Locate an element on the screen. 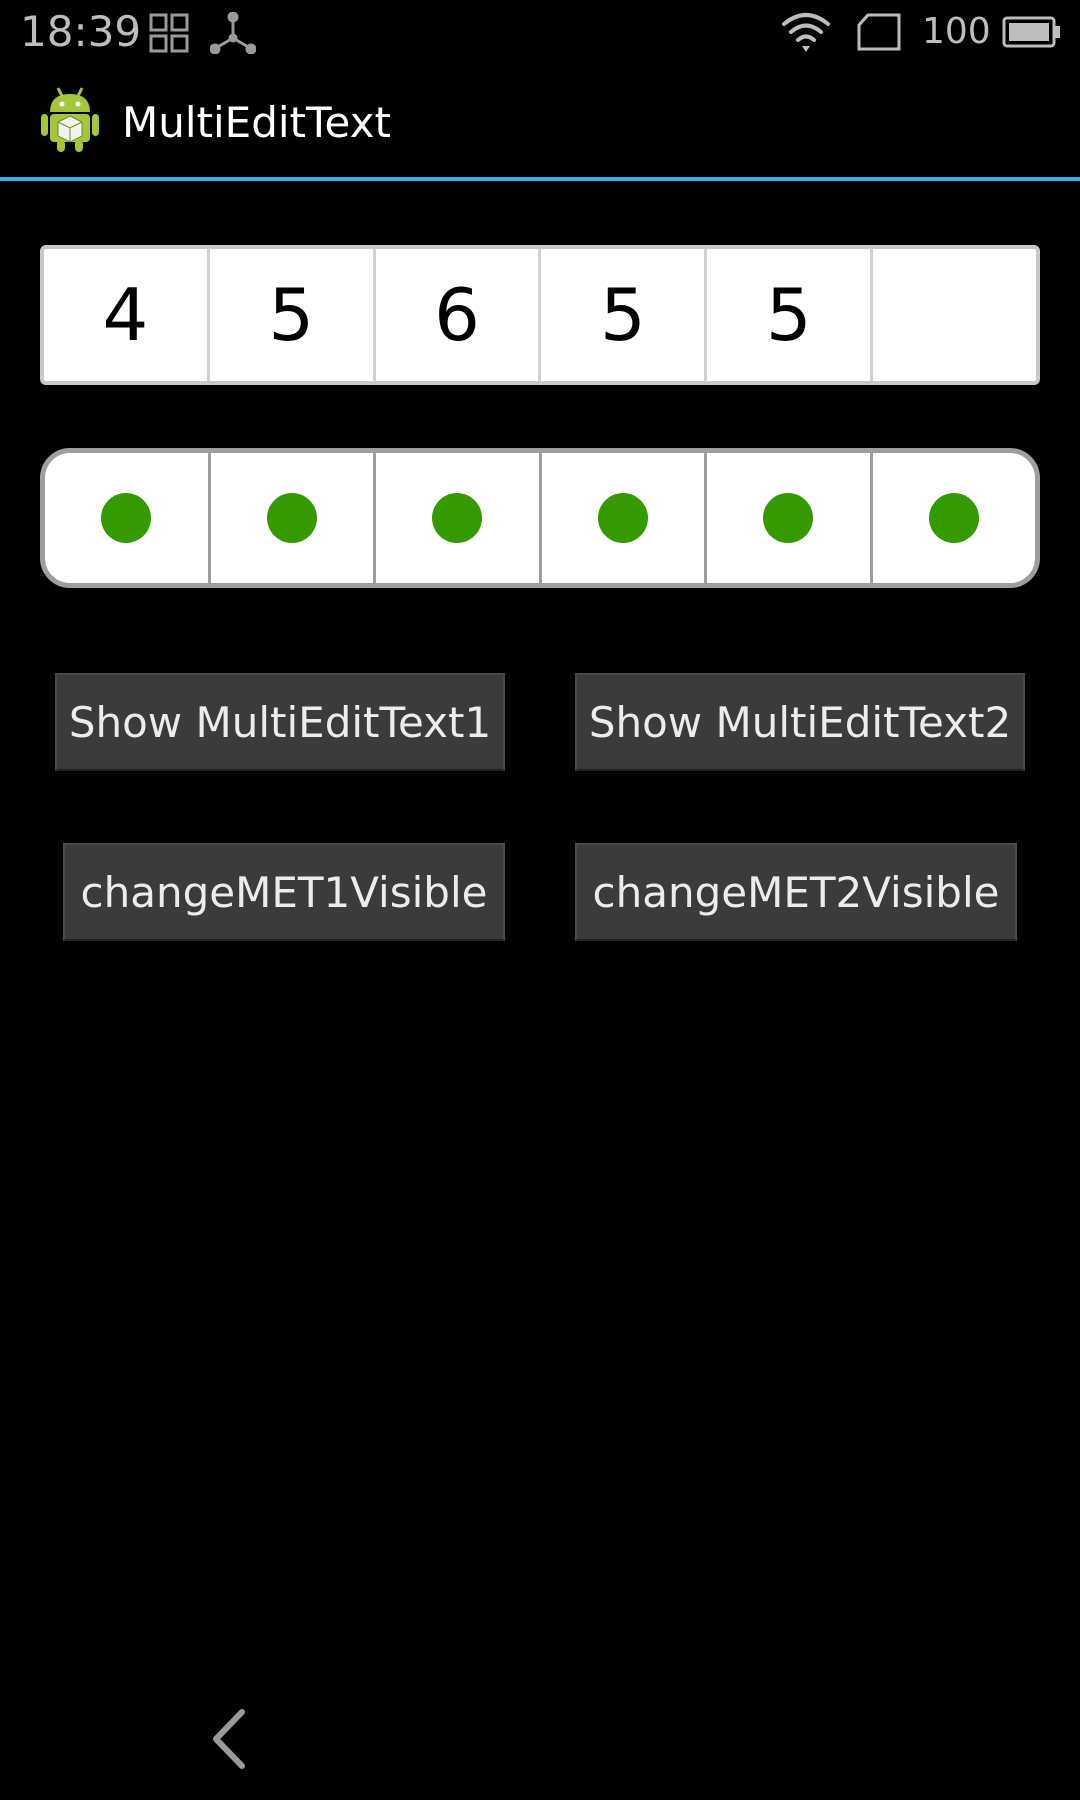 Image resolution: width=1080 pixels, height=1800 pixels. action-bar-divider is located at coordinates (540, 179).